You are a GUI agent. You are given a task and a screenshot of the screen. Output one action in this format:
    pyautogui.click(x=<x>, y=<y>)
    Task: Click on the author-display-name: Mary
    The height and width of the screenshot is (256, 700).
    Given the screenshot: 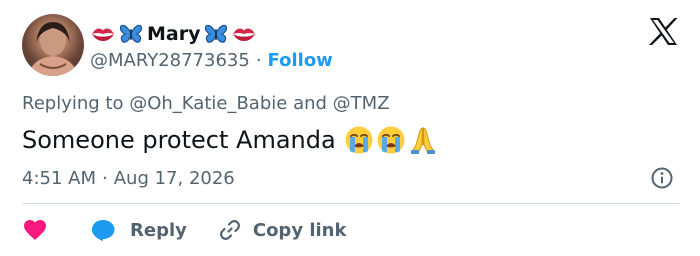 What is the action you would take?
    pyautogui.click(x=173, y=34)
    